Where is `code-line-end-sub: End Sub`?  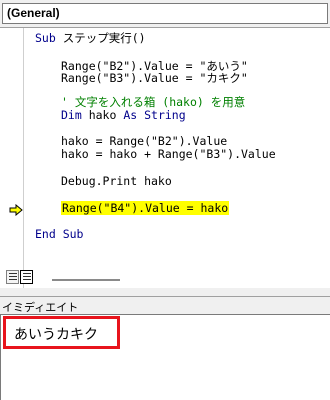 code-line-end-sub: End Sub is located at coordinates (59, 234).